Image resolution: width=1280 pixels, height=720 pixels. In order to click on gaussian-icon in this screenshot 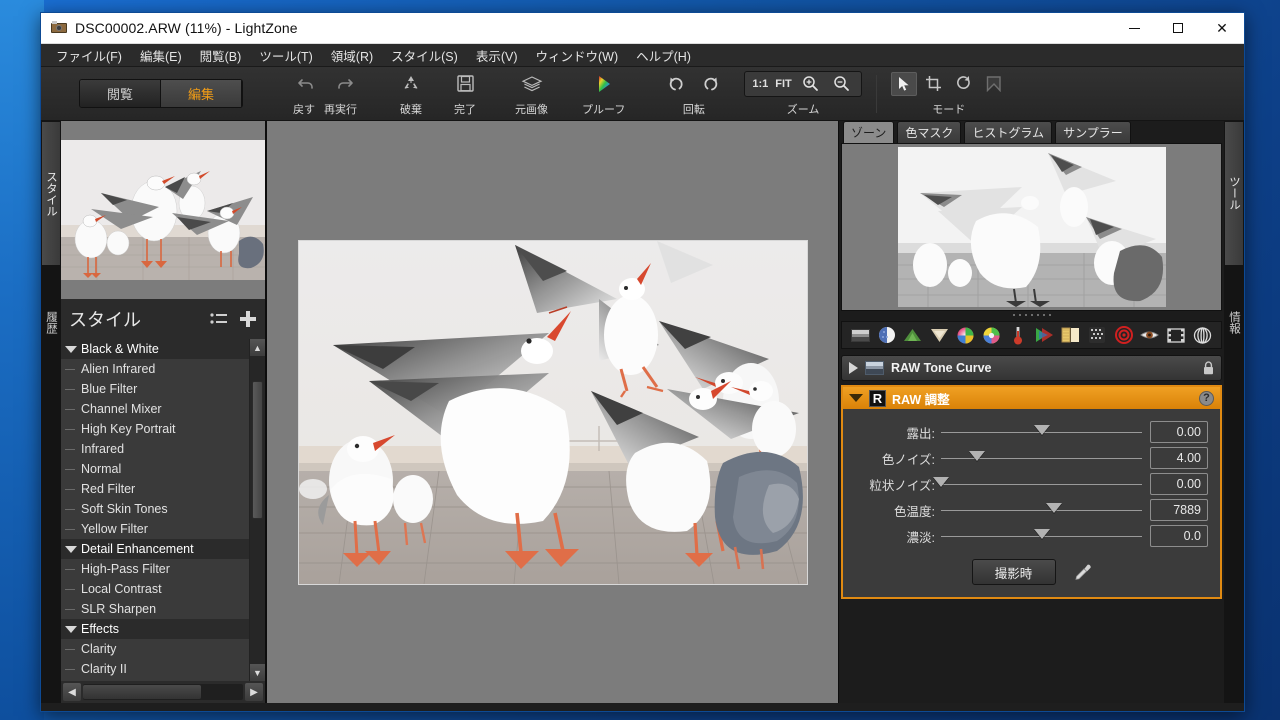, I will do `click(1202, 335)`.